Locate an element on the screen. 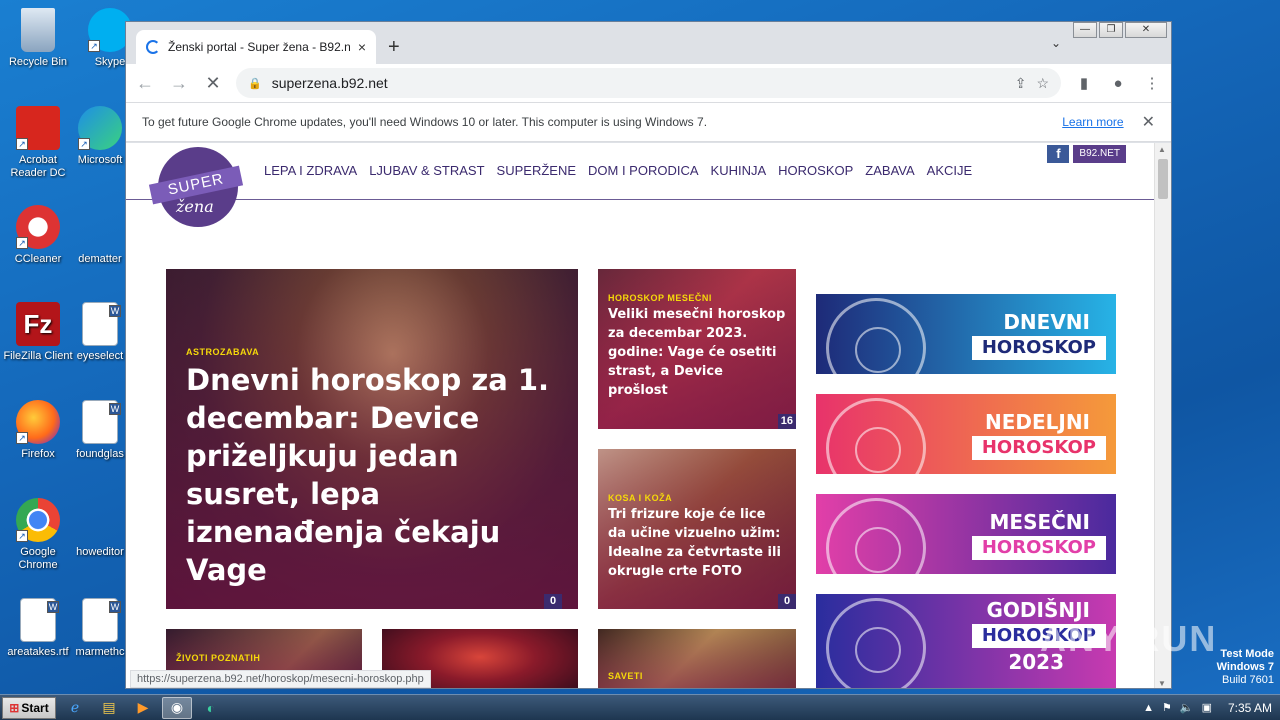  tab-close-icon: × is located at coordinates (362, 47).